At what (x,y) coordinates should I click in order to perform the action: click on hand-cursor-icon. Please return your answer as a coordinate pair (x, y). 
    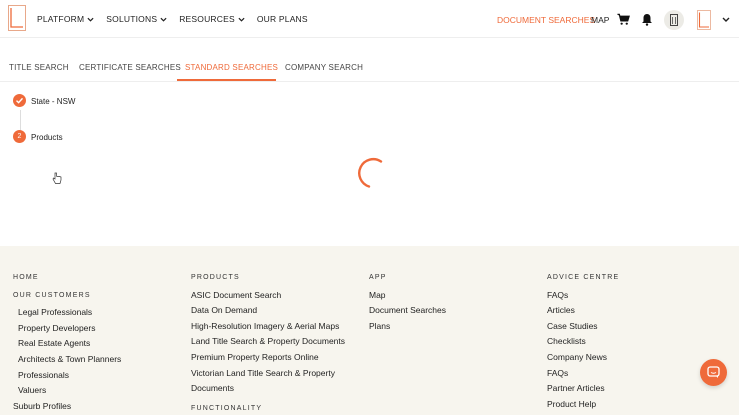
    Looking at the image, I should click on (57, 178).